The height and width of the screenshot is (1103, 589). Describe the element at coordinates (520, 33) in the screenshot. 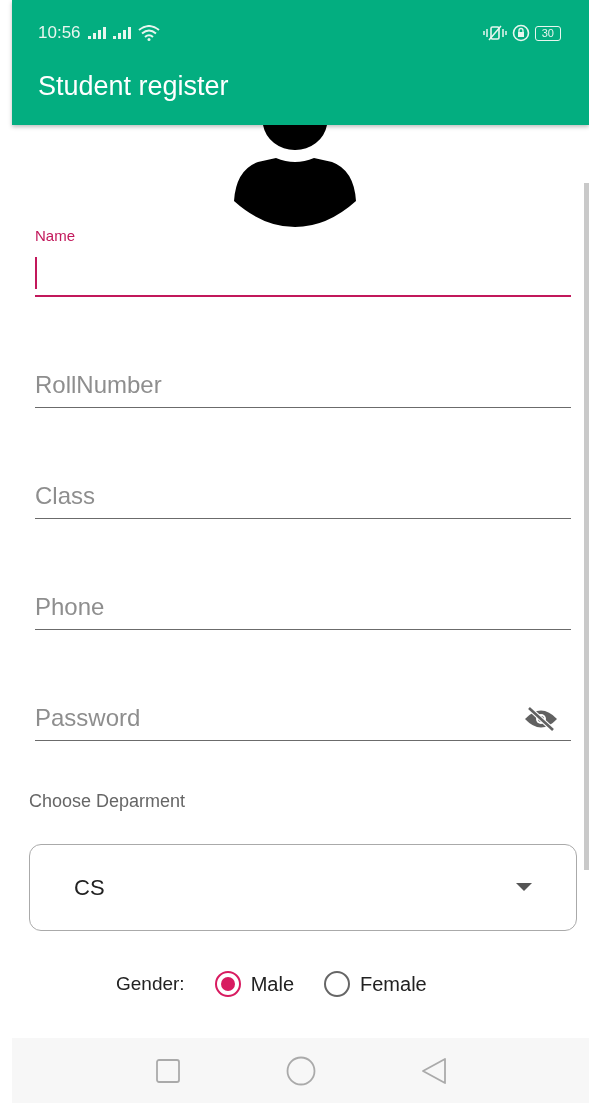

I see `rotation-lock-icon` at that location.